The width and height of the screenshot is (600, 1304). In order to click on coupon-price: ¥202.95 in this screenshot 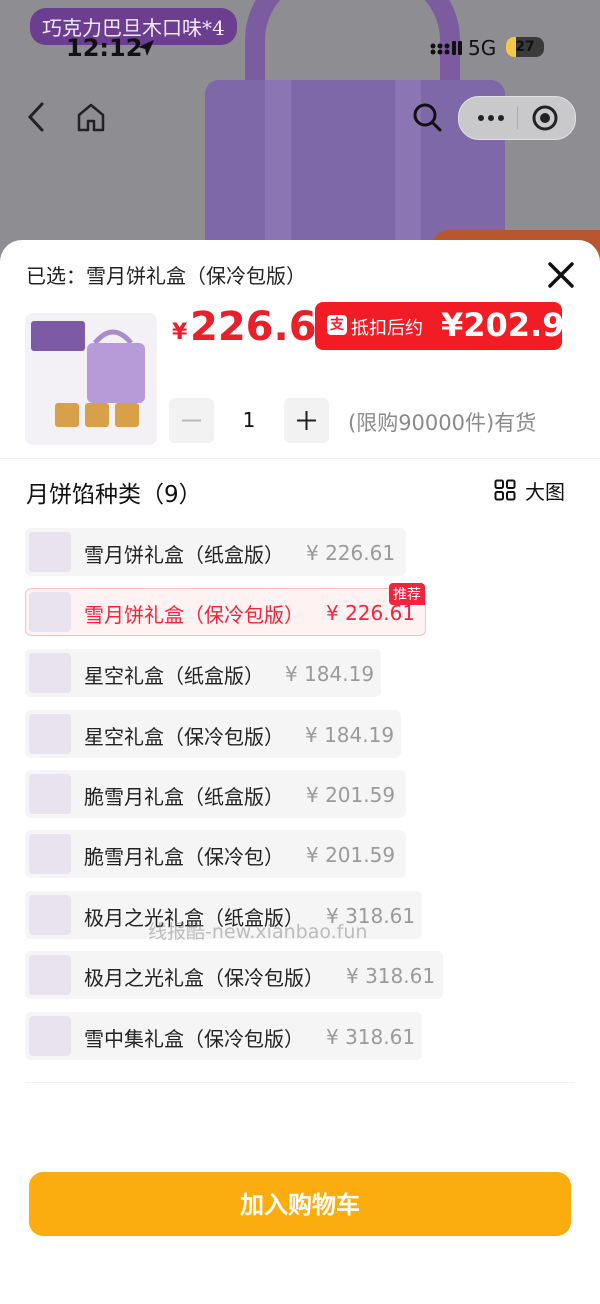, I will do `click(514, 325)`.